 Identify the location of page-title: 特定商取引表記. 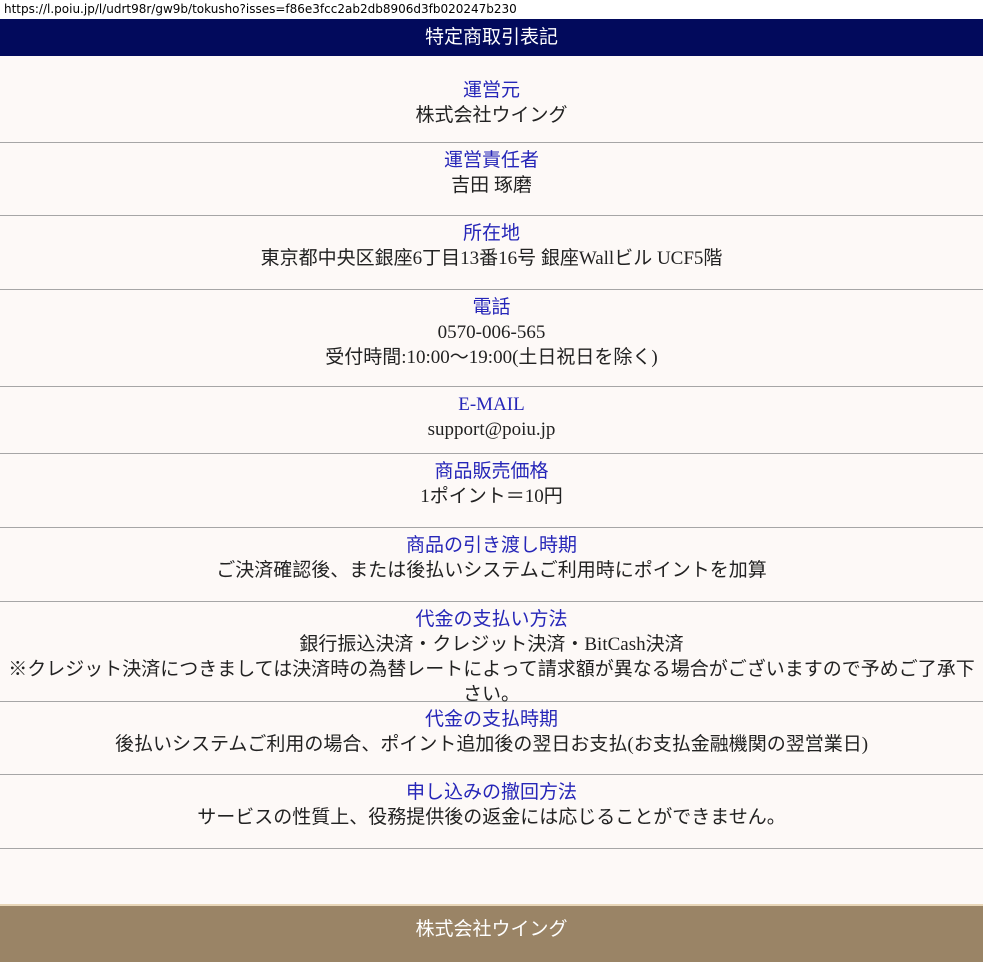
(491, 37).